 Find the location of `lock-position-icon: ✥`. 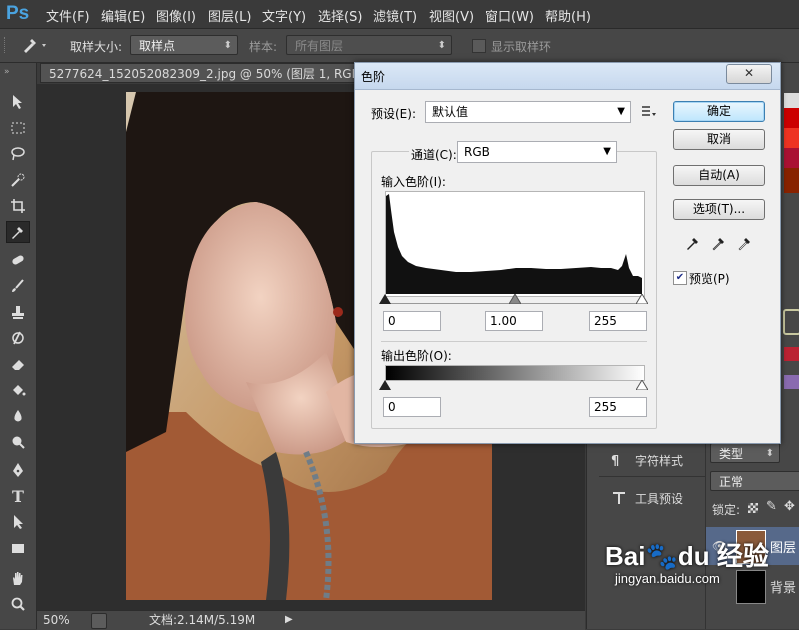

lock-position-icon: ✥ is located at coordinates (789, 506).